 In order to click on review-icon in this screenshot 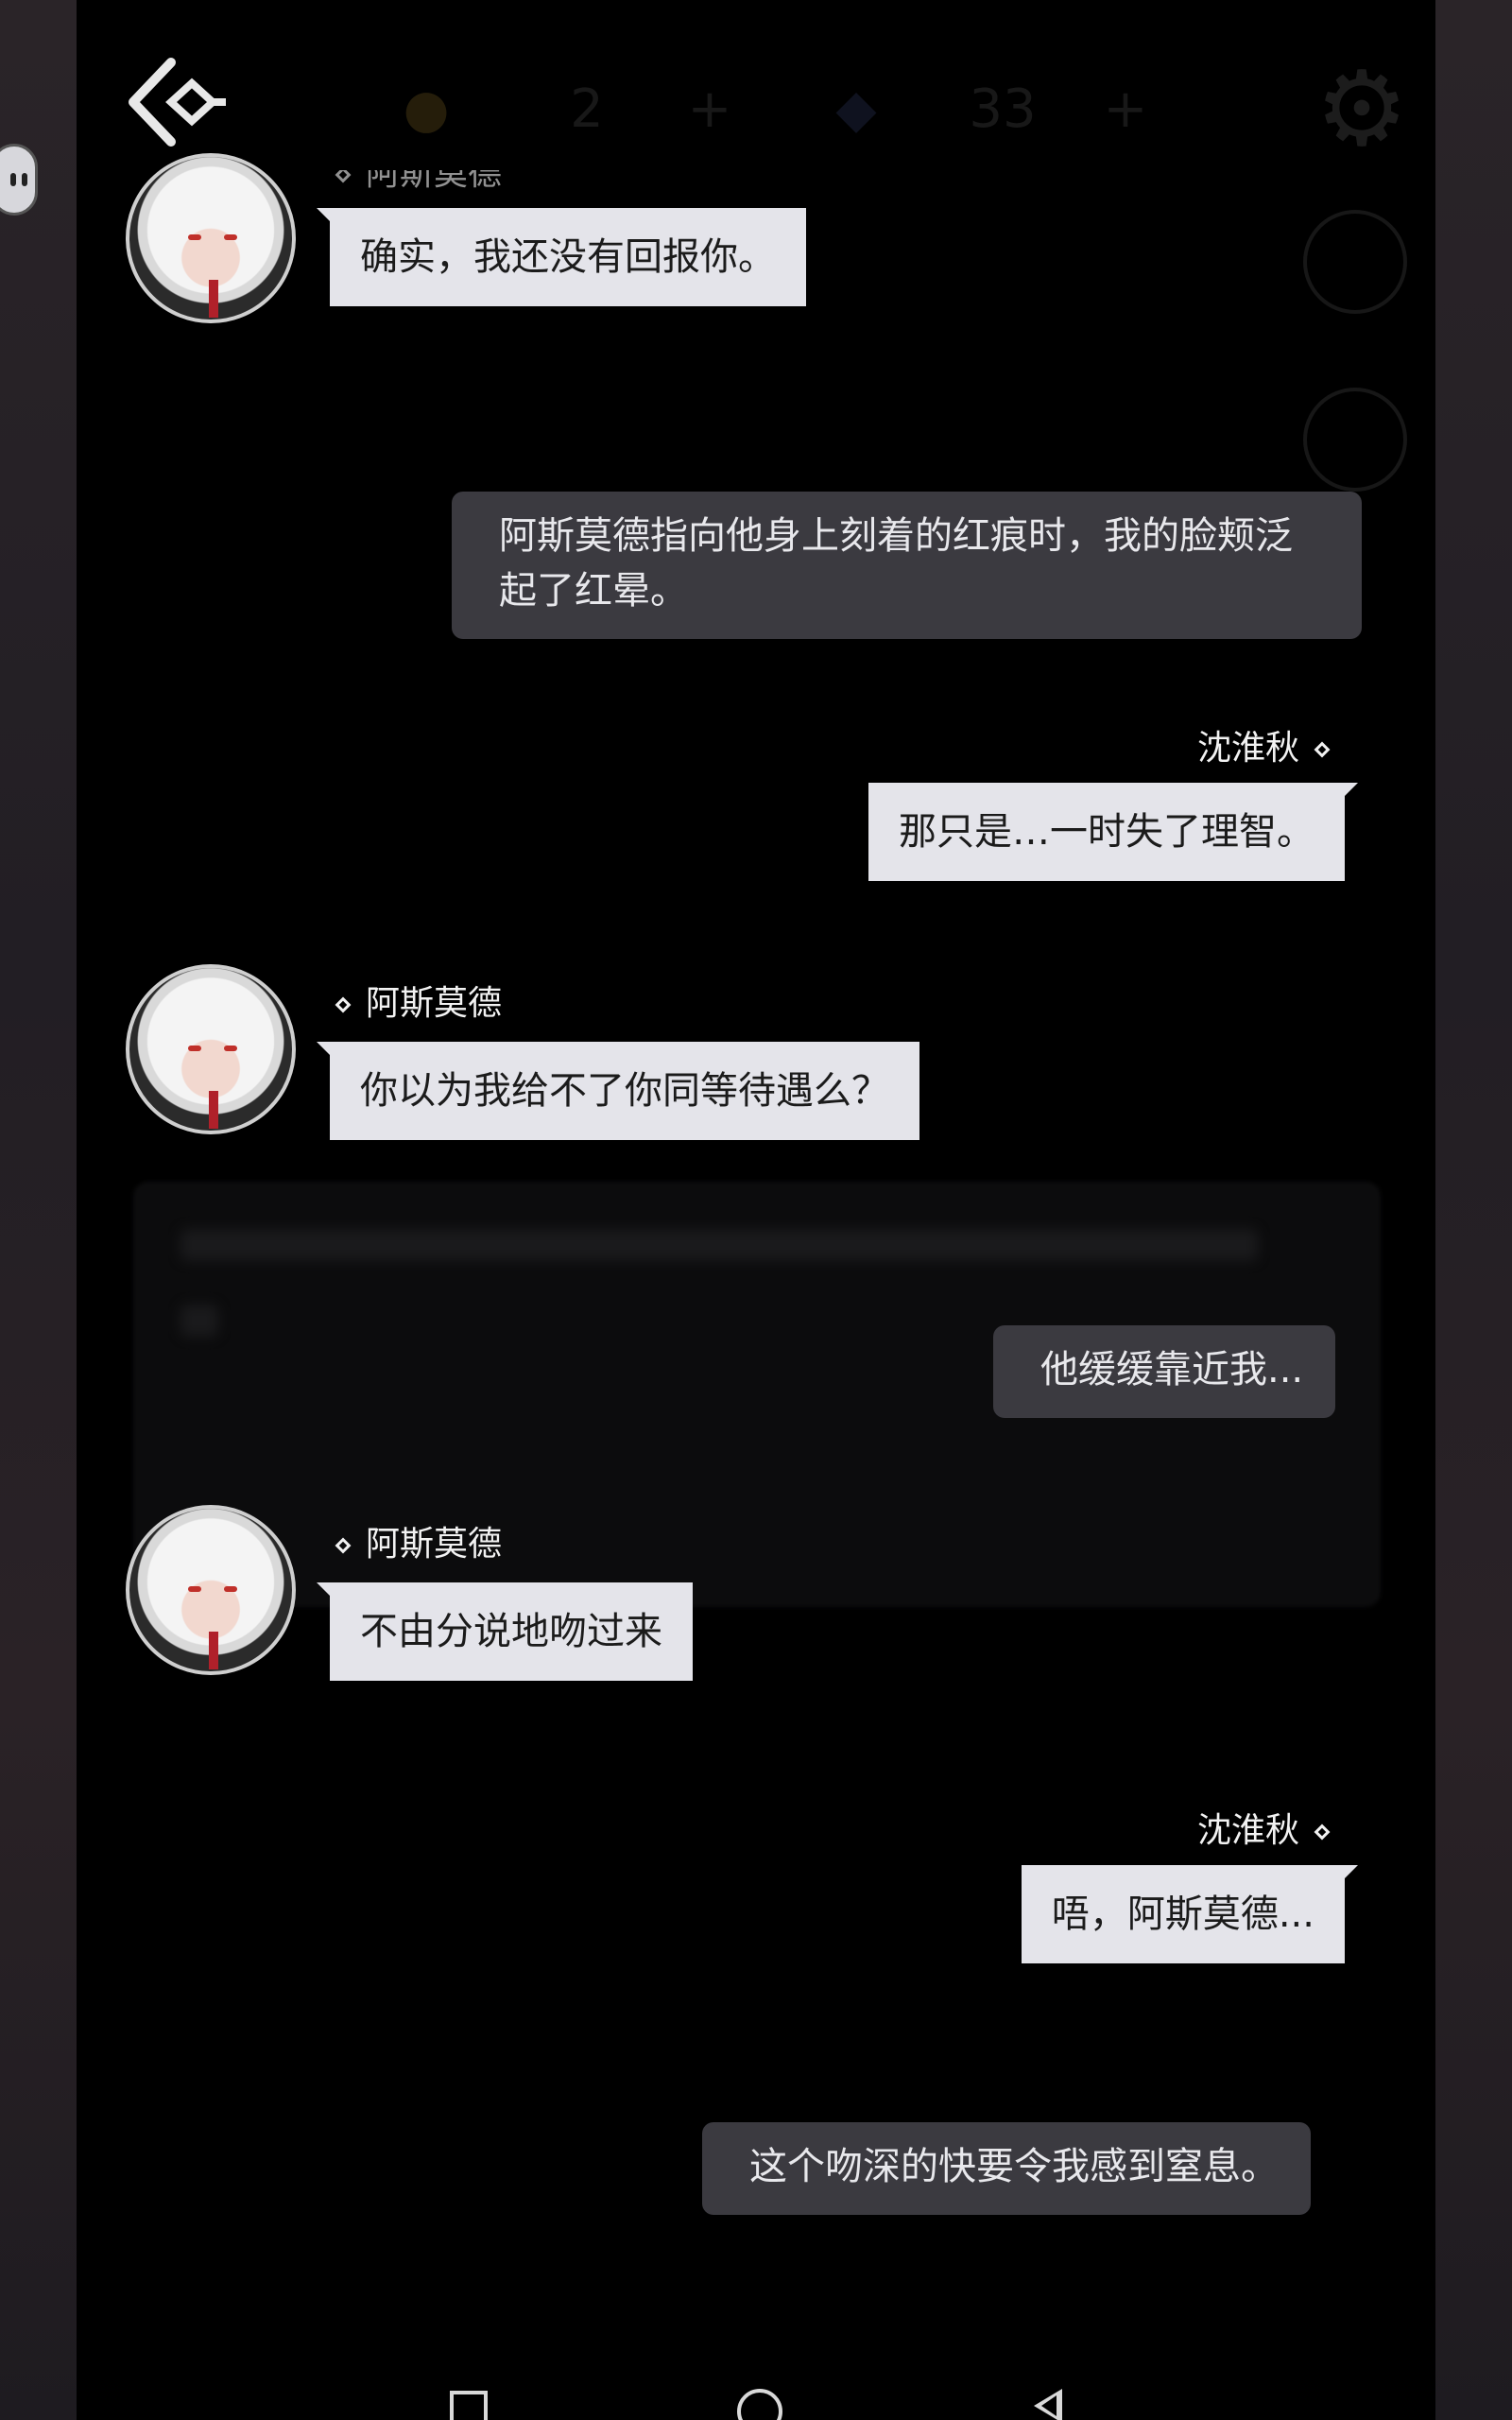, I will do `click(1355, 440)`.